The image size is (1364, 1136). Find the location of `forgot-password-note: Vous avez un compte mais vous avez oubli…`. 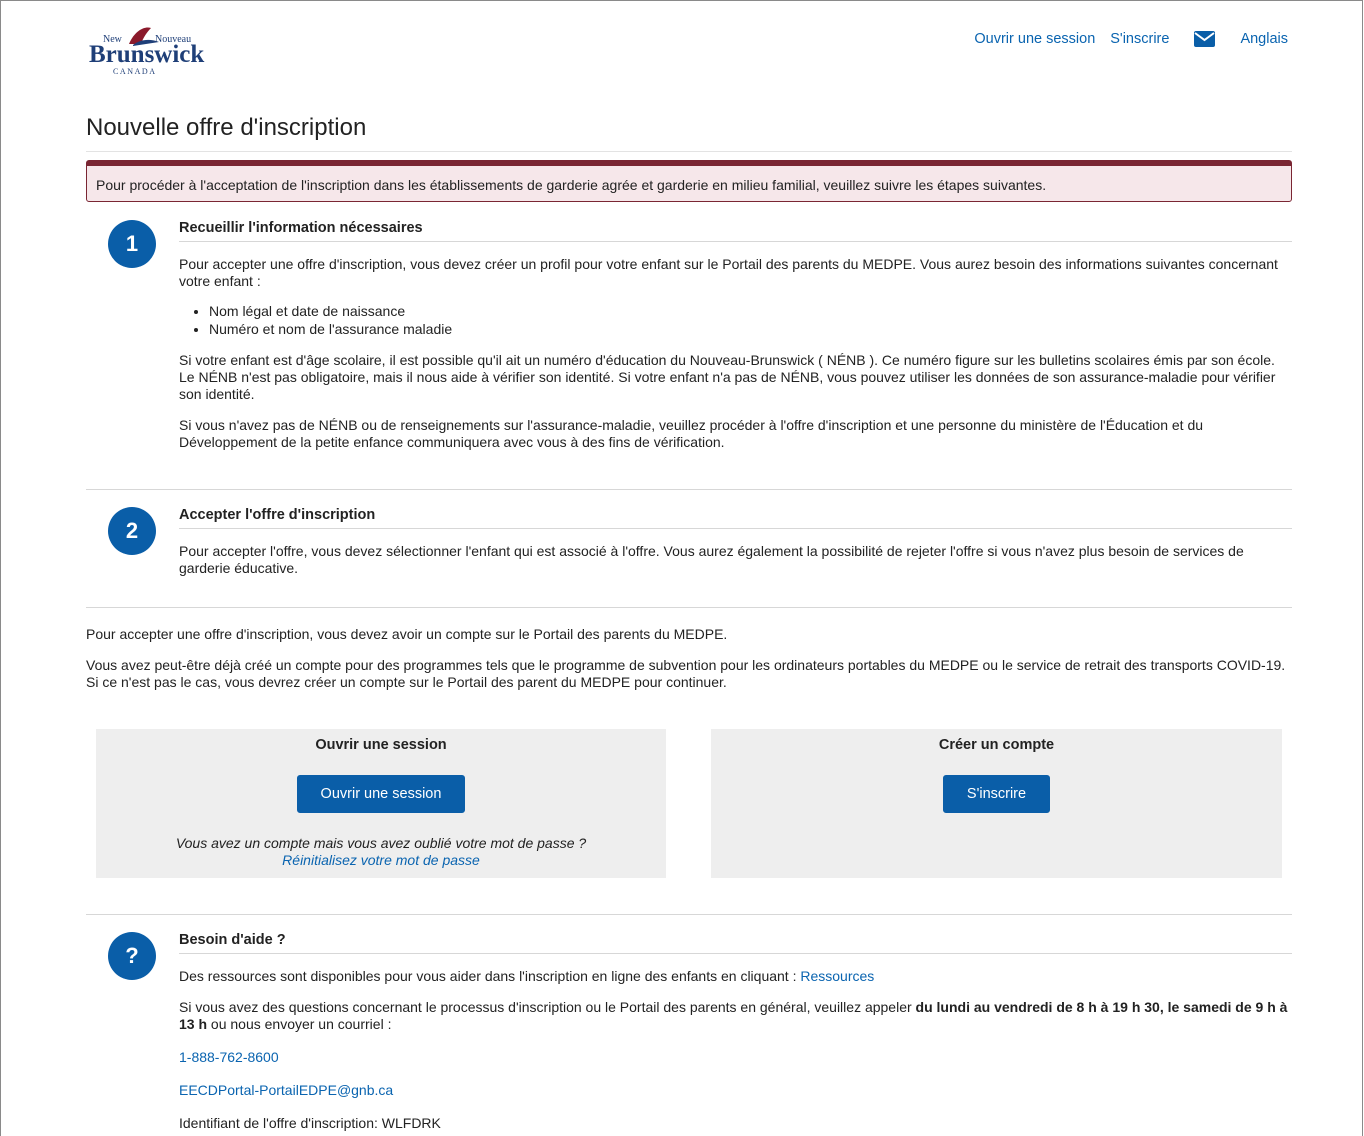

forgot-password-note: Vous avez un compte mais vous avez oubli… is located at coordinates (381, 852).